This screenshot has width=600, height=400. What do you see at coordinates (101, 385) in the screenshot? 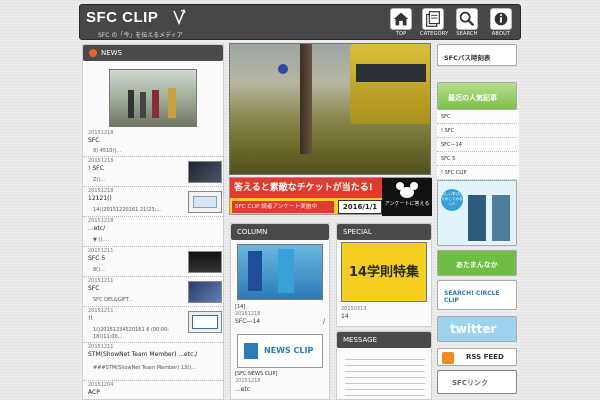
I see `news-date: 20151204` at bounding box center [101, 385].